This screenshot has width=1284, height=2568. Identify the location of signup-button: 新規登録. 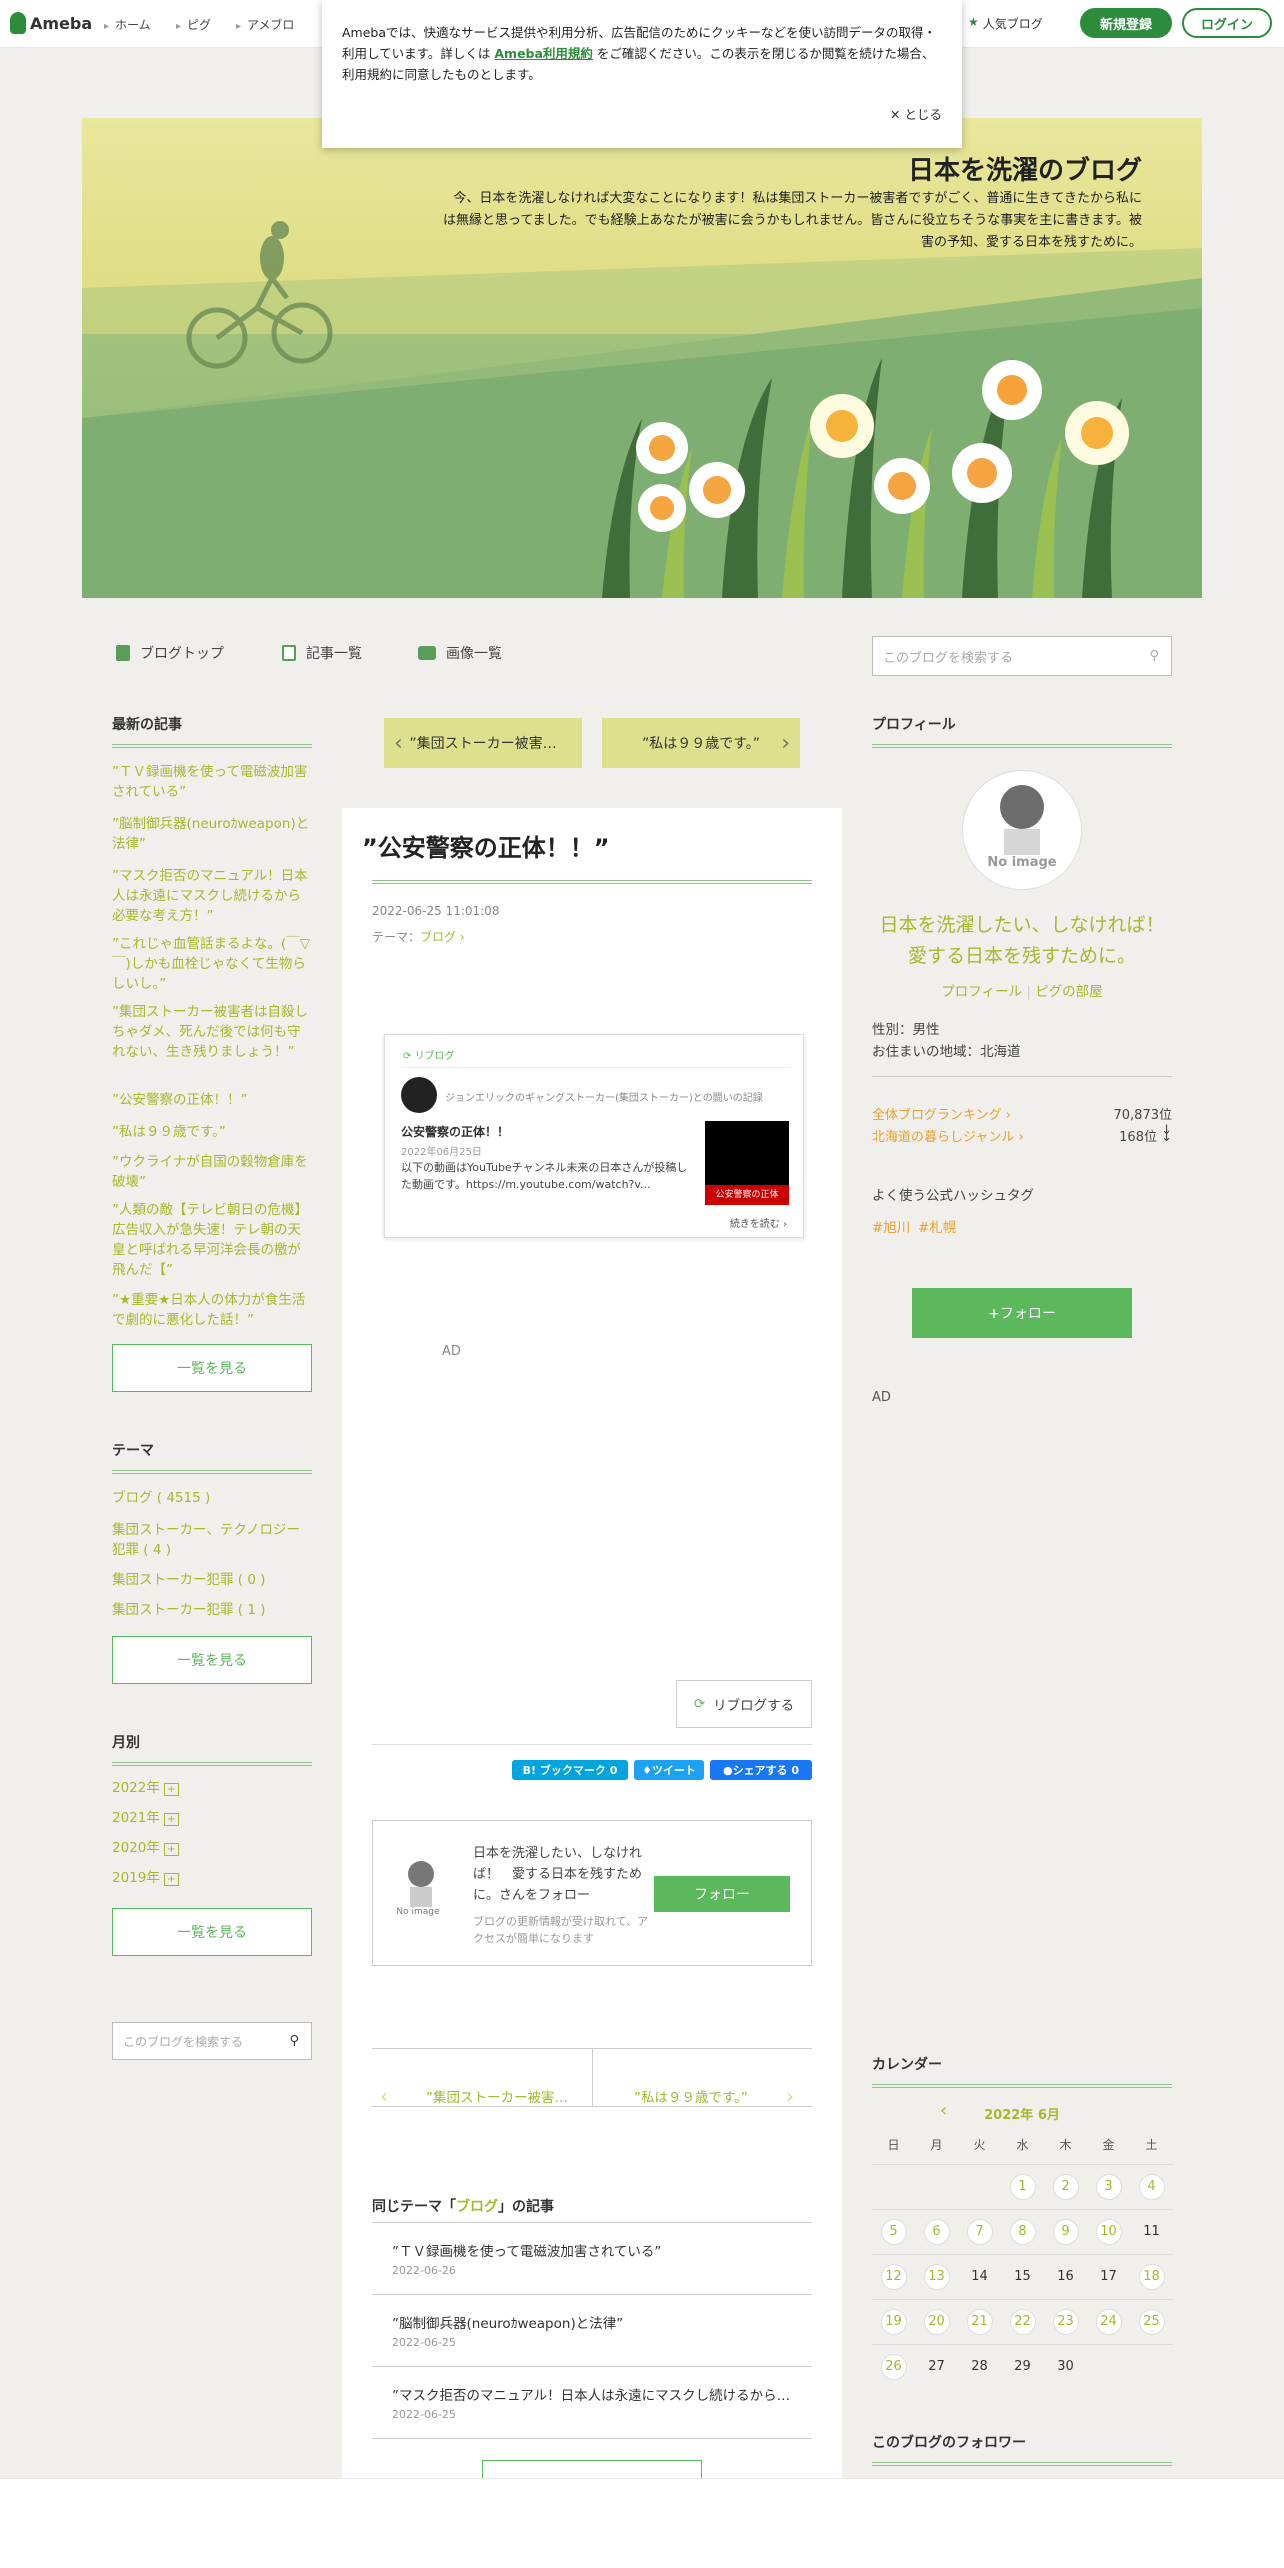
(1126, 23).